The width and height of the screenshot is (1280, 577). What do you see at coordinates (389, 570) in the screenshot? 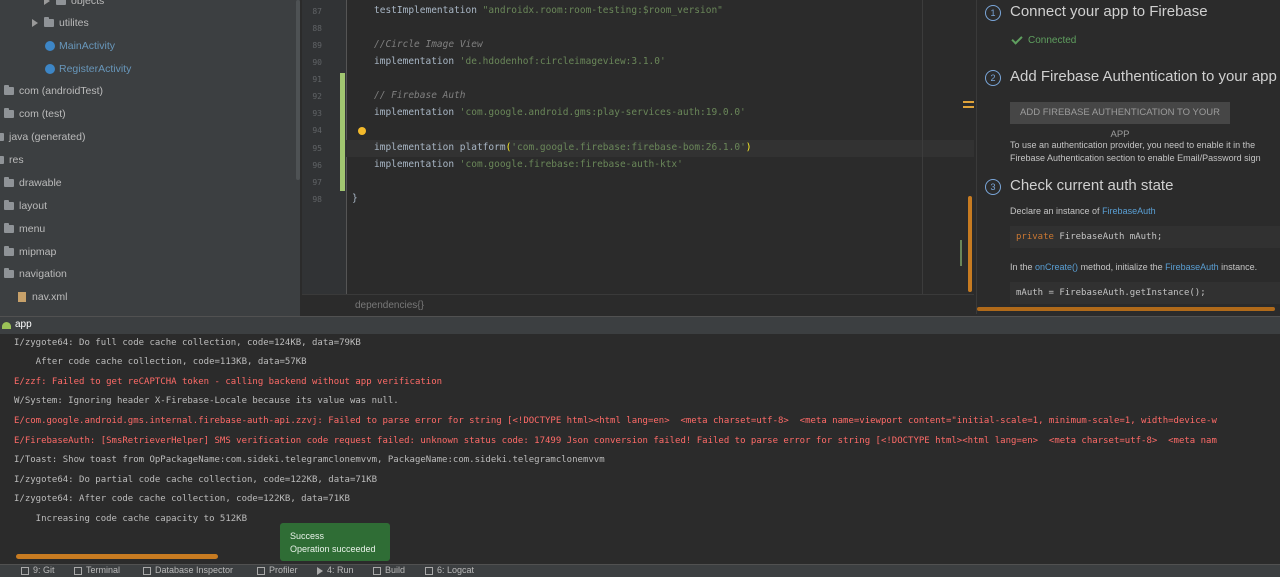
I see `tool-build: Build` at bounding box center [389, 570].